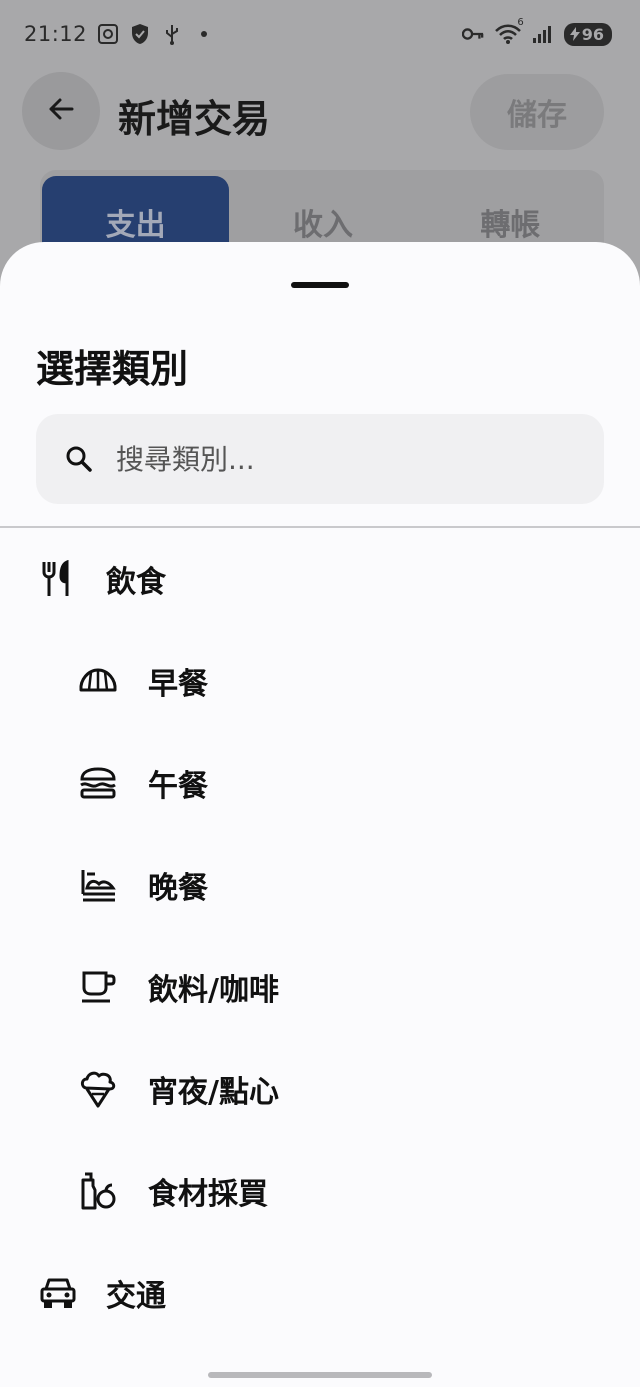 Image resolution: width=640 pixels, height=1387 pixels. I want to click on coffee-cup-icon, so click(98, 987).